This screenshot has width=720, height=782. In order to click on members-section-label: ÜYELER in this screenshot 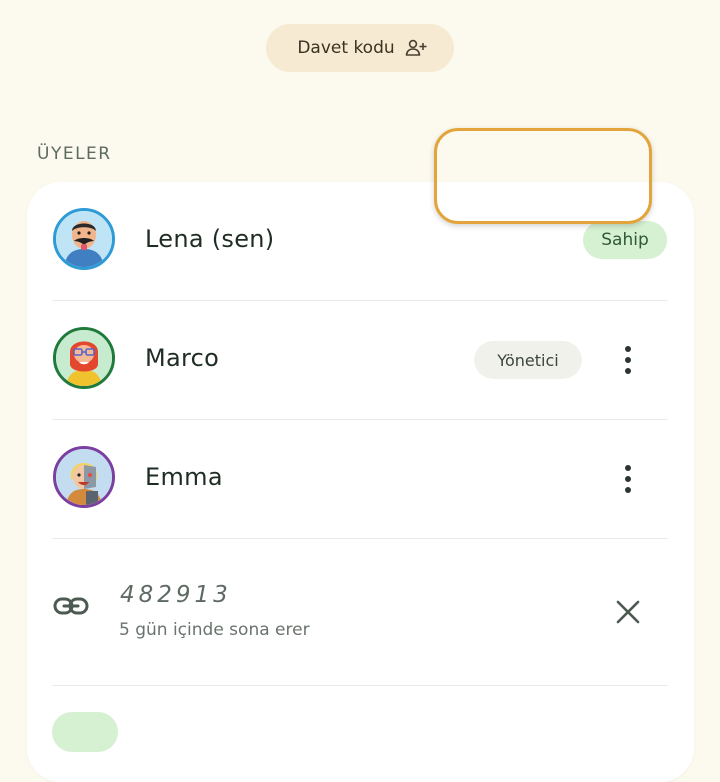, I will do `click(74, 154)`.